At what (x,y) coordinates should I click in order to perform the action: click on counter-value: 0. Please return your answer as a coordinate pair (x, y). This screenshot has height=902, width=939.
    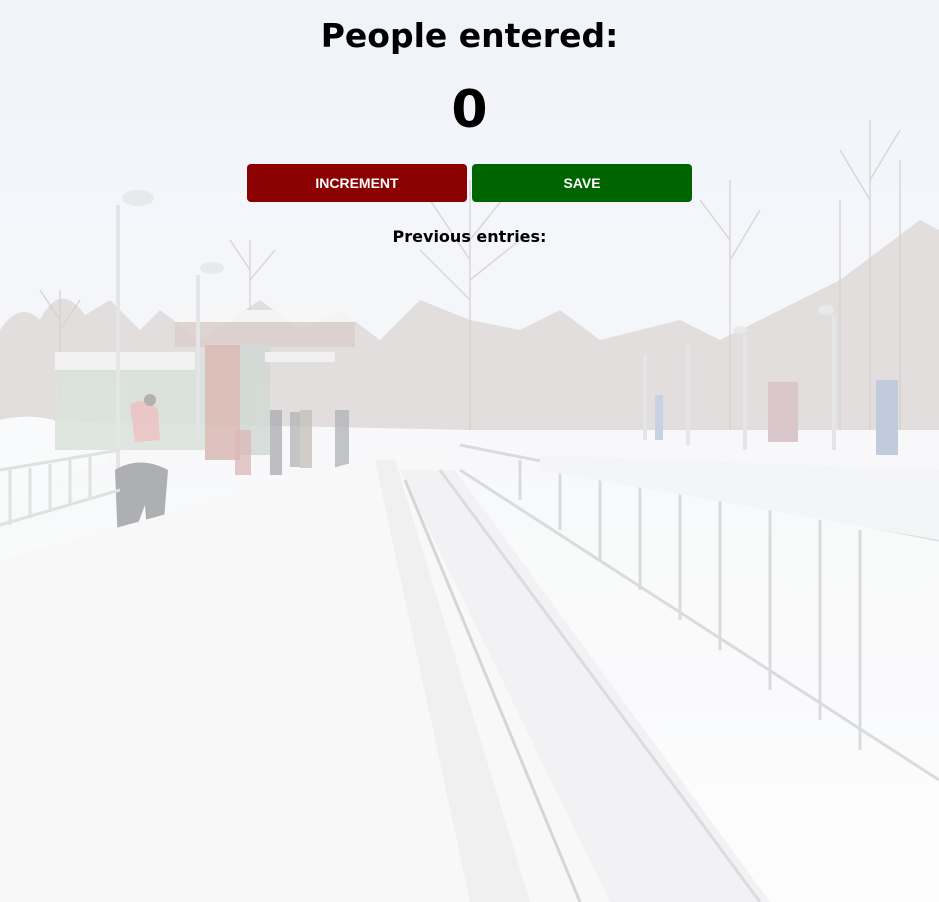
    Looking at the image, I should click on (469, 110).